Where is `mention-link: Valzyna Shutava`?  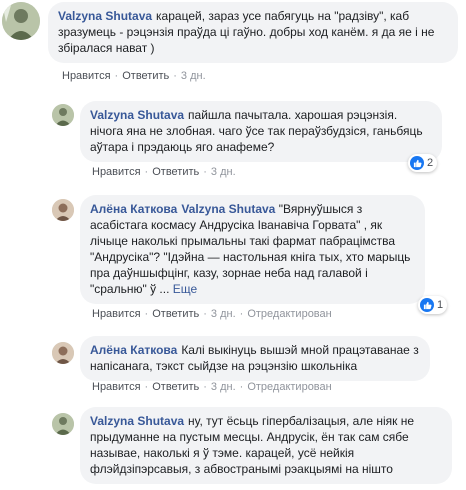 mention-link: Valzyna Shutava is located at coordinates (228, 209).